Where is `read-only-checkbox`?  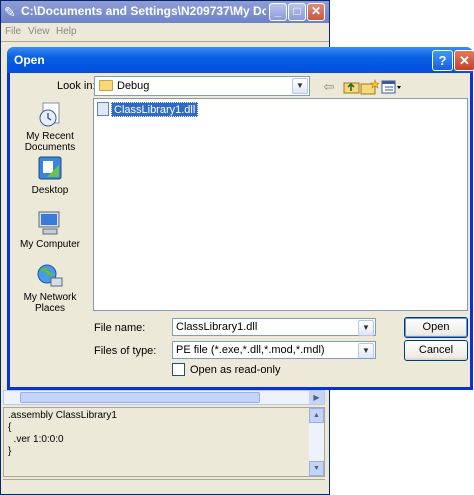 read-only-checkbox is located at coordinates (178, 369).